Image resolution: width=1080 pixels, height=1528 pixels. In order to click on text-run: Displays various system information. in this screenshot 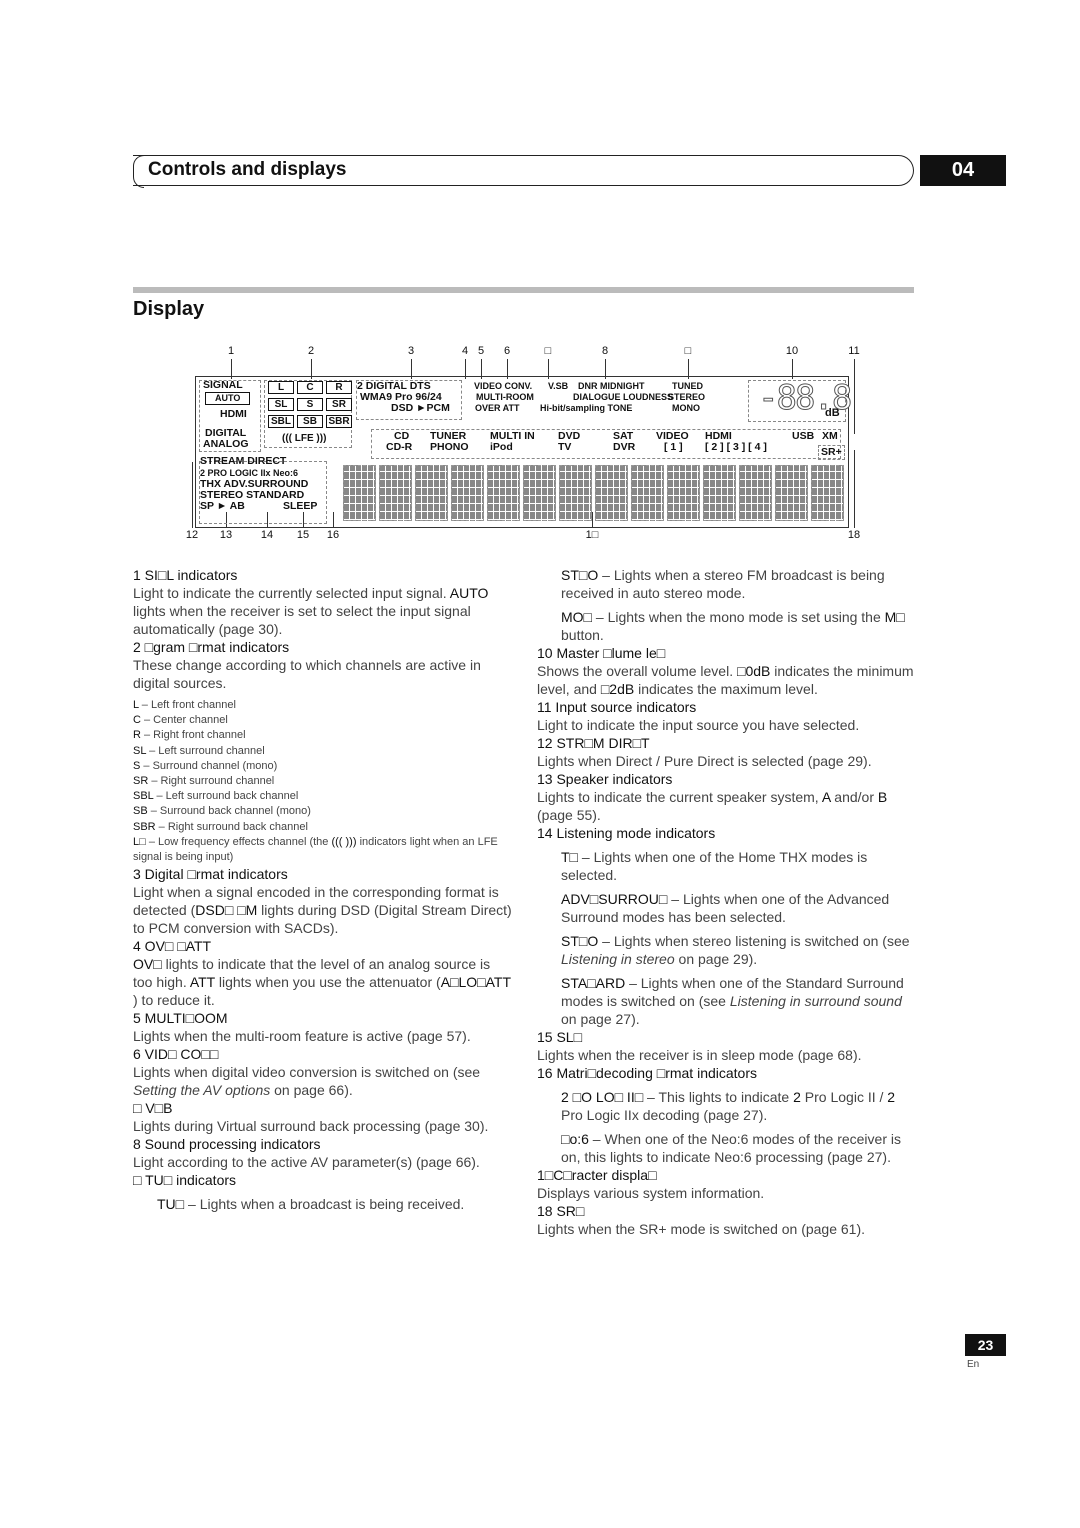, I will do `click(651, 1193)`.